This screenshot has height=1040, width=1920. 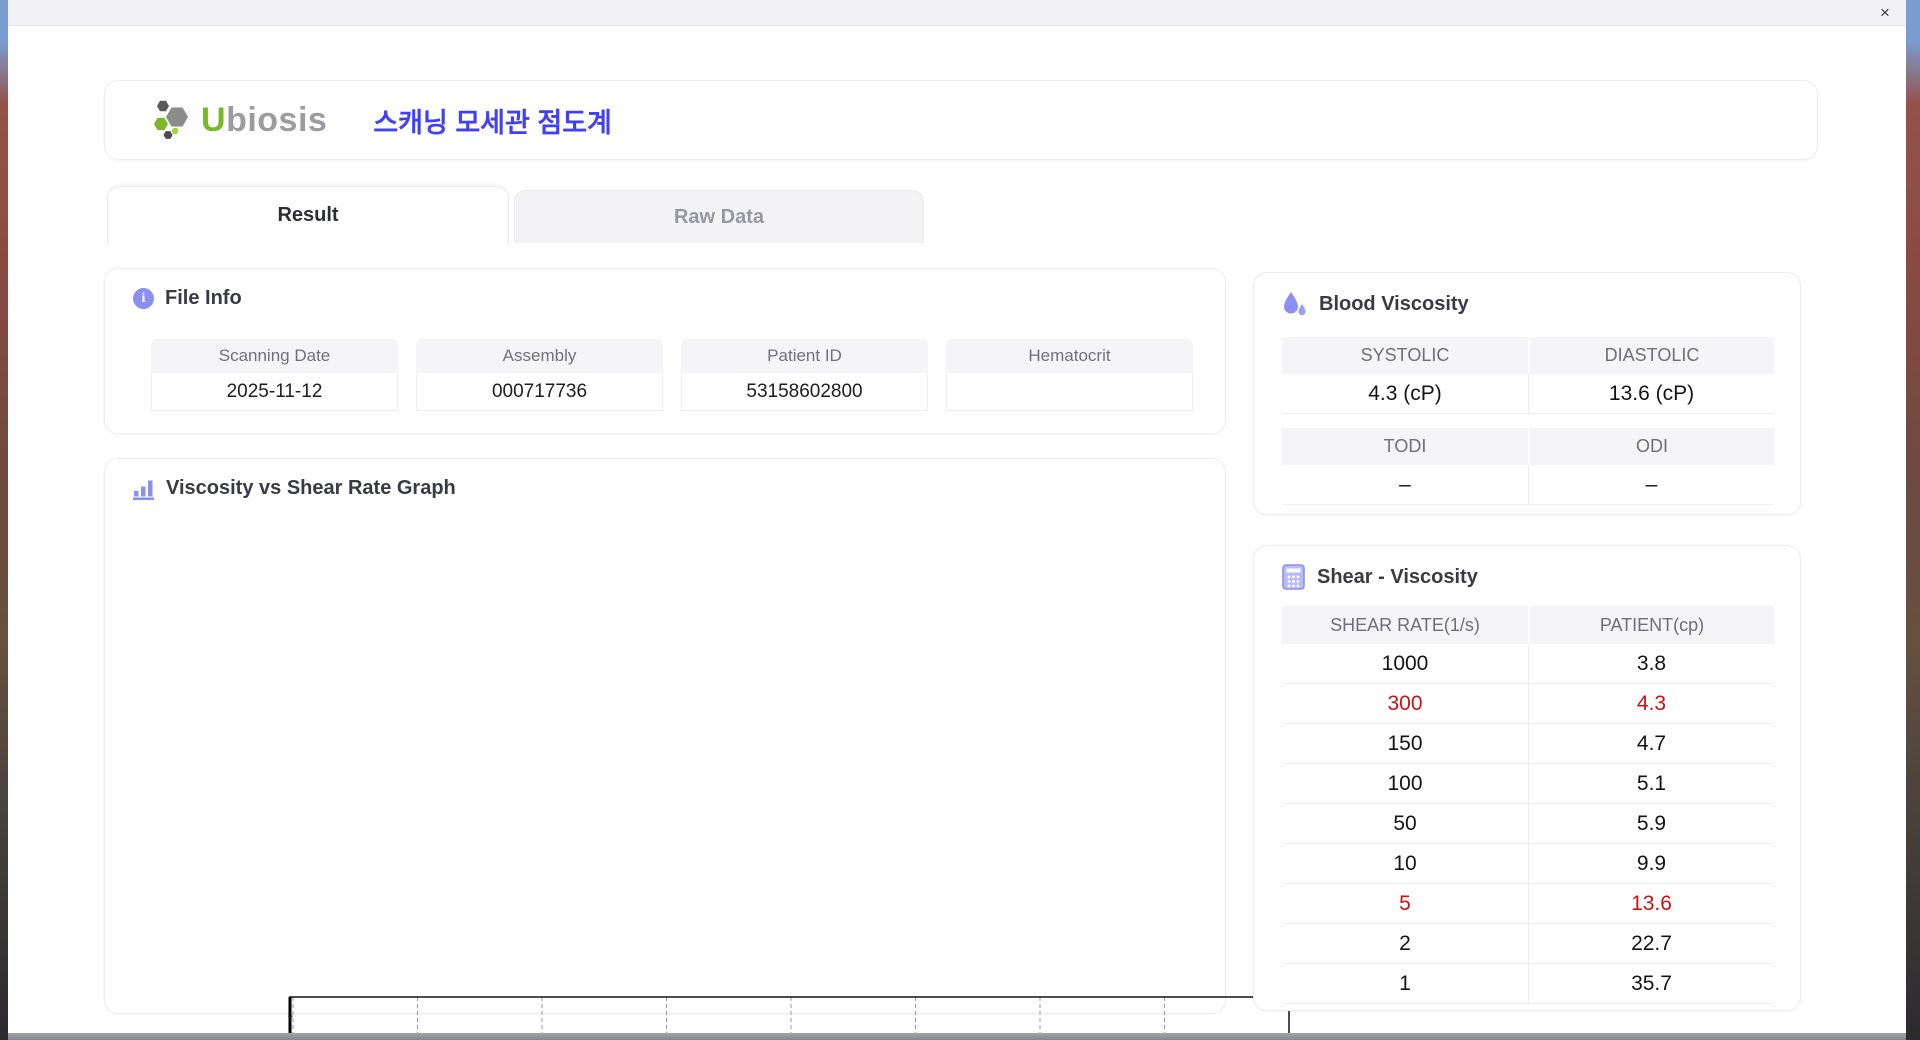 I want to click on table-row: 5 13.6, so click(x=1528, y=904).